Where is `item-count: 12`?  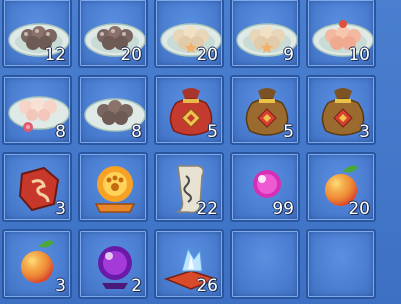
item-count: 12 is located at coordinates (55, 55).